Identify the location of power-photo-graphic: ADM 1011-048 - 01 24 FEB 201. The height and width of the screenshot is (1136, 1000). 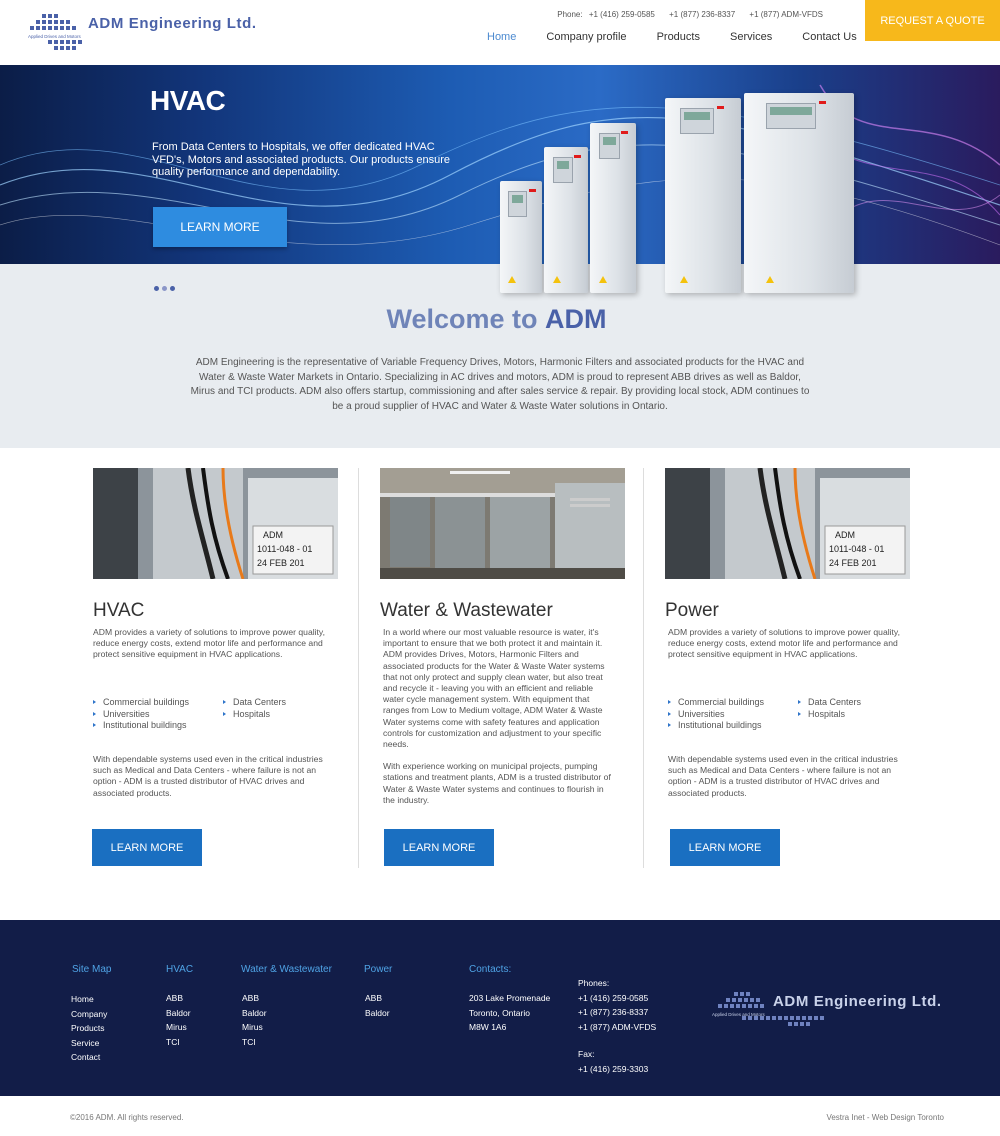
(787, 523).